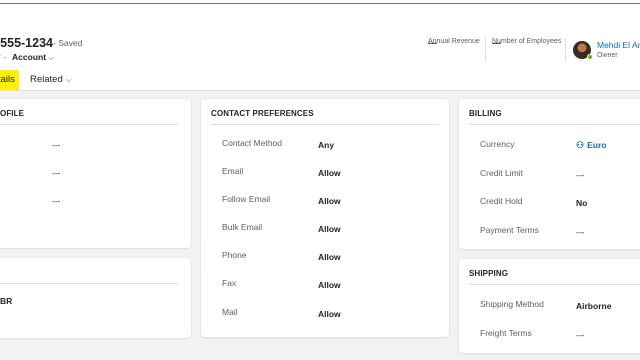 The image size is (640, 360). Describe the element at coordinates (506, 333) in the screenshot. I see `field-label-freight-terms: Freight Terms` at that location.